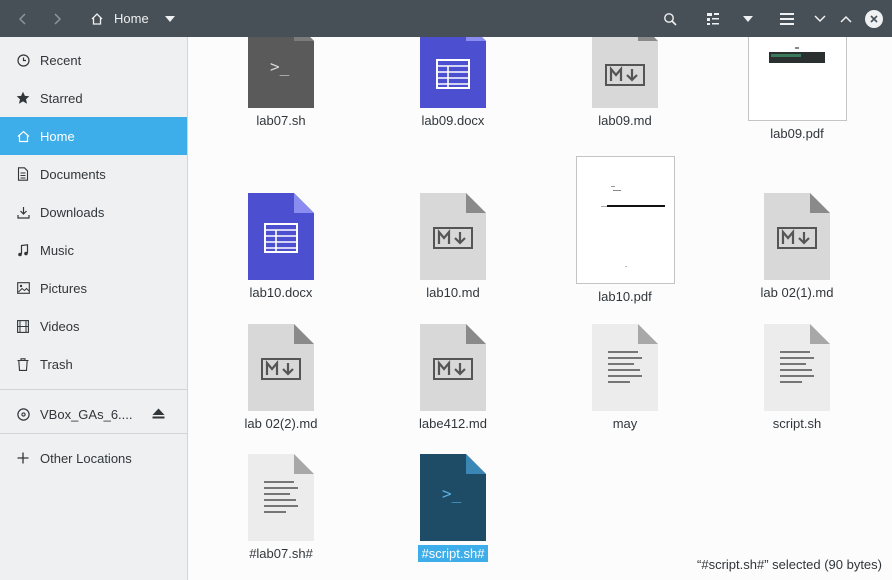  What do you see at coordinates (93, 326) in the screenshot?
I see `sidebar-item-videos: Videos` at bounding box center [93, 326].